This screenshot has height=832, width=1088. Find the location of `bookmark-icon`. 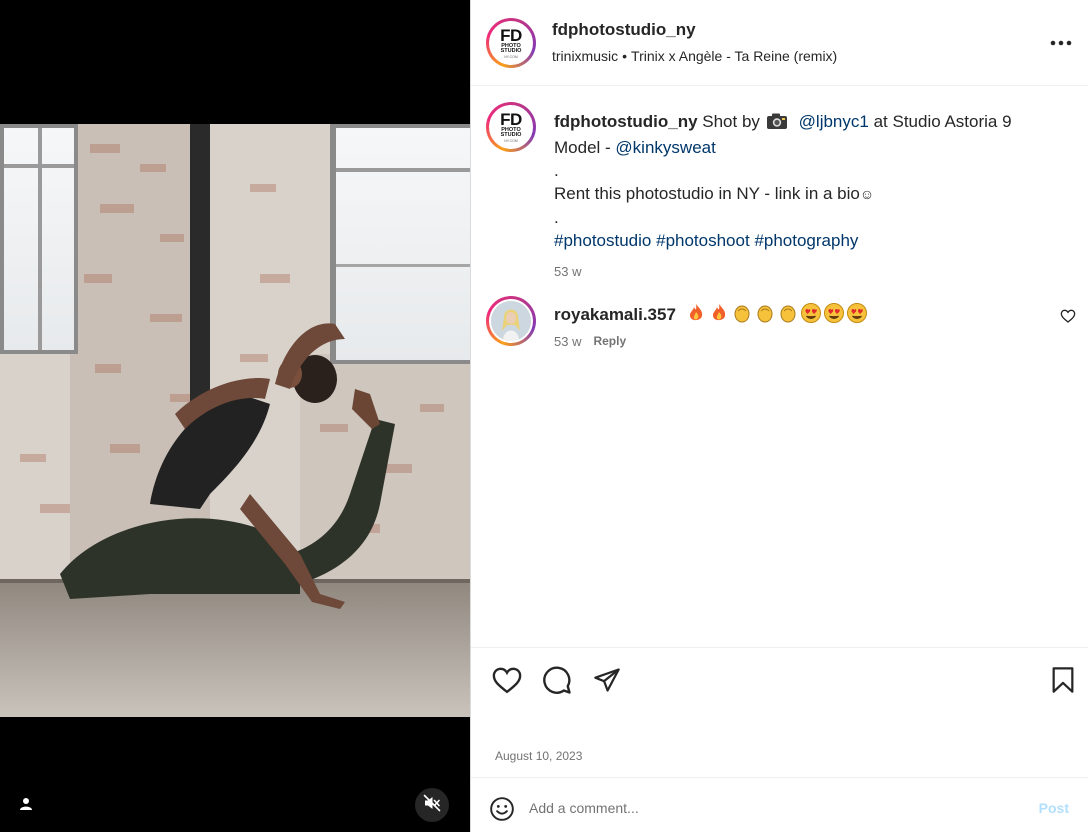

bookmark-icon is located at coordinates (1063, 682).